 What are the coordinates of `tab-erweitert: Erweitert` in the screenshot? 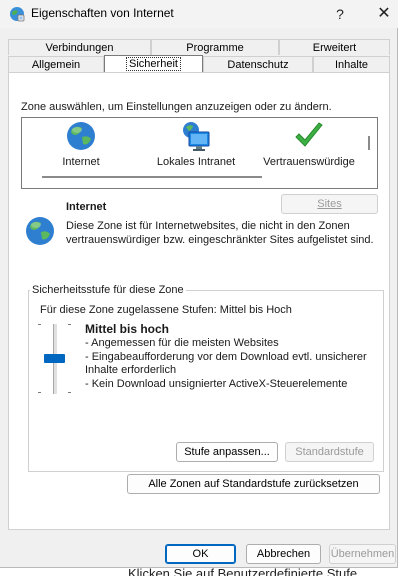 It's located at (334, 47).